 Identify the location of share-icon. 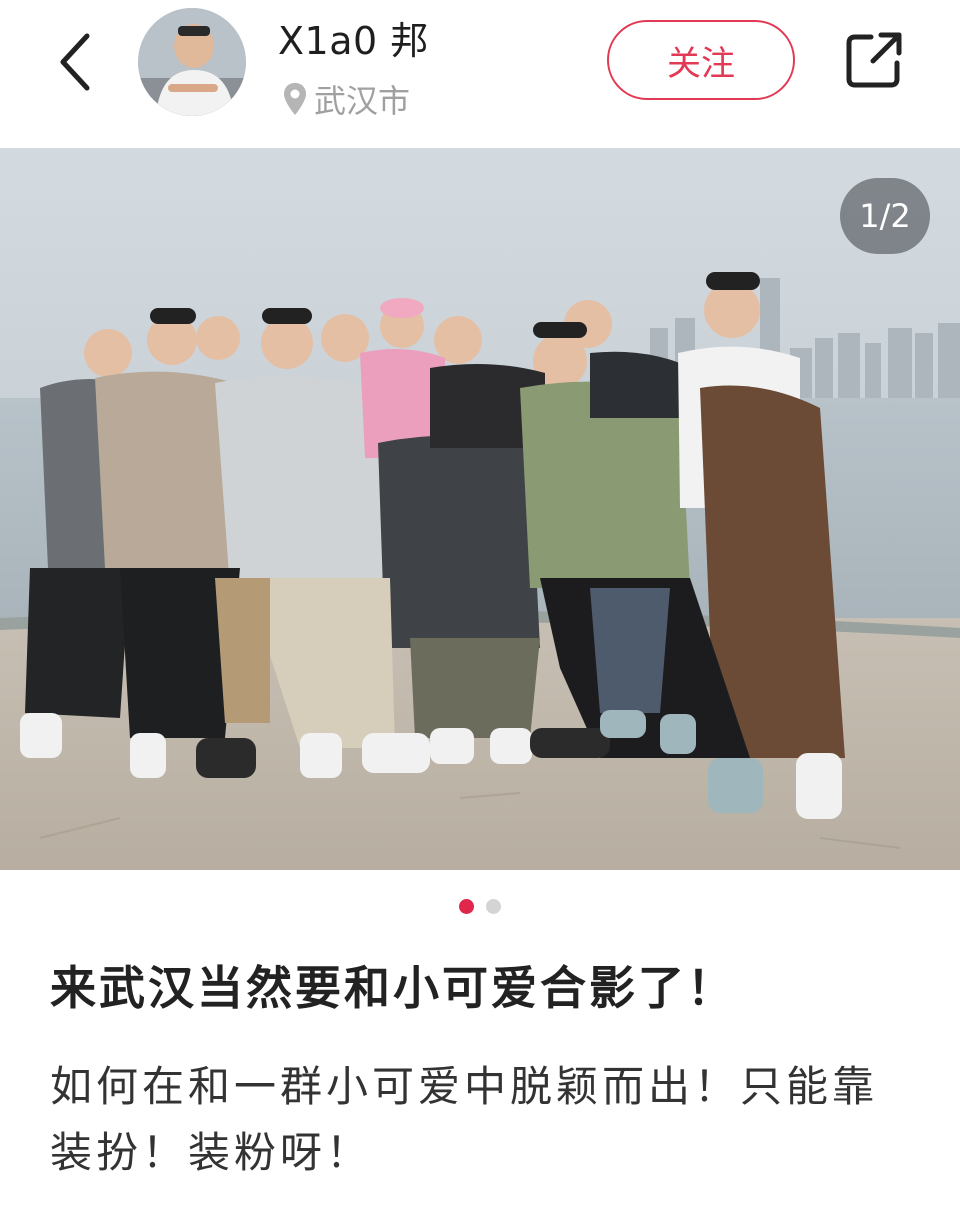
(874, 60).